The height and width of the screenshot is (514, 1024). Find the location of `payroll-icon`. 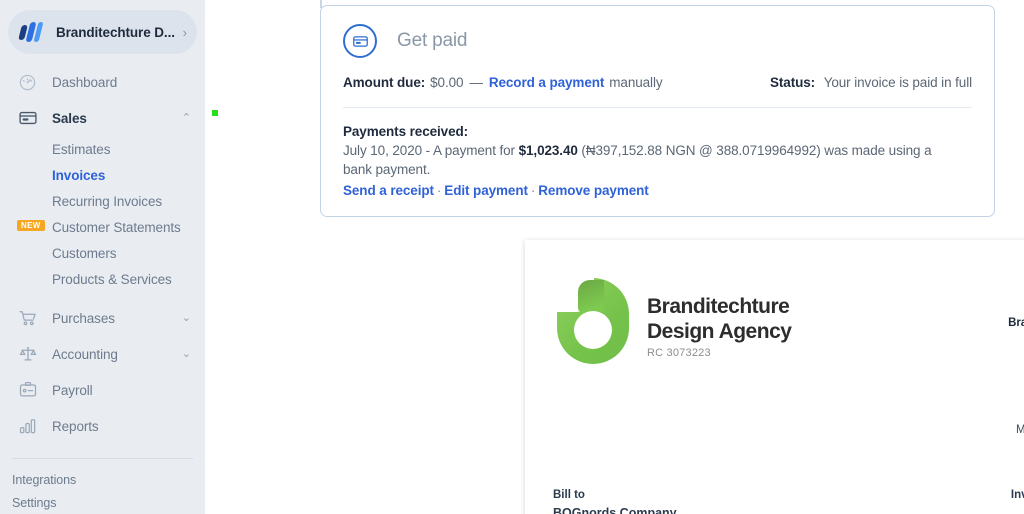

payroll-icon is located at coordinates (31, 390).